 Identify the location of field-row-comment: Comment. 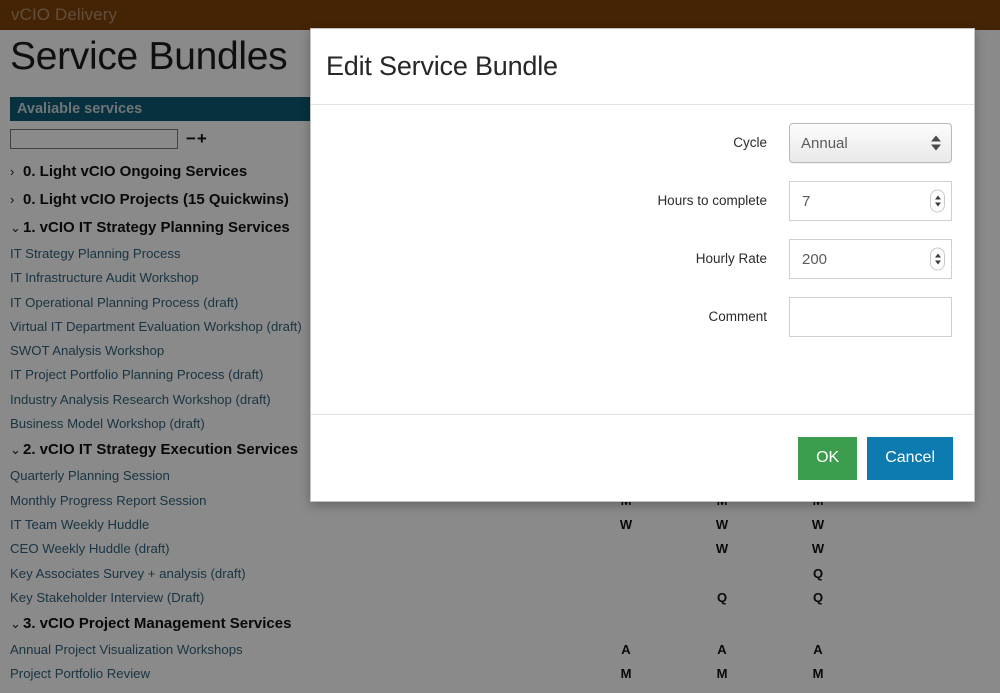
(631, 317).